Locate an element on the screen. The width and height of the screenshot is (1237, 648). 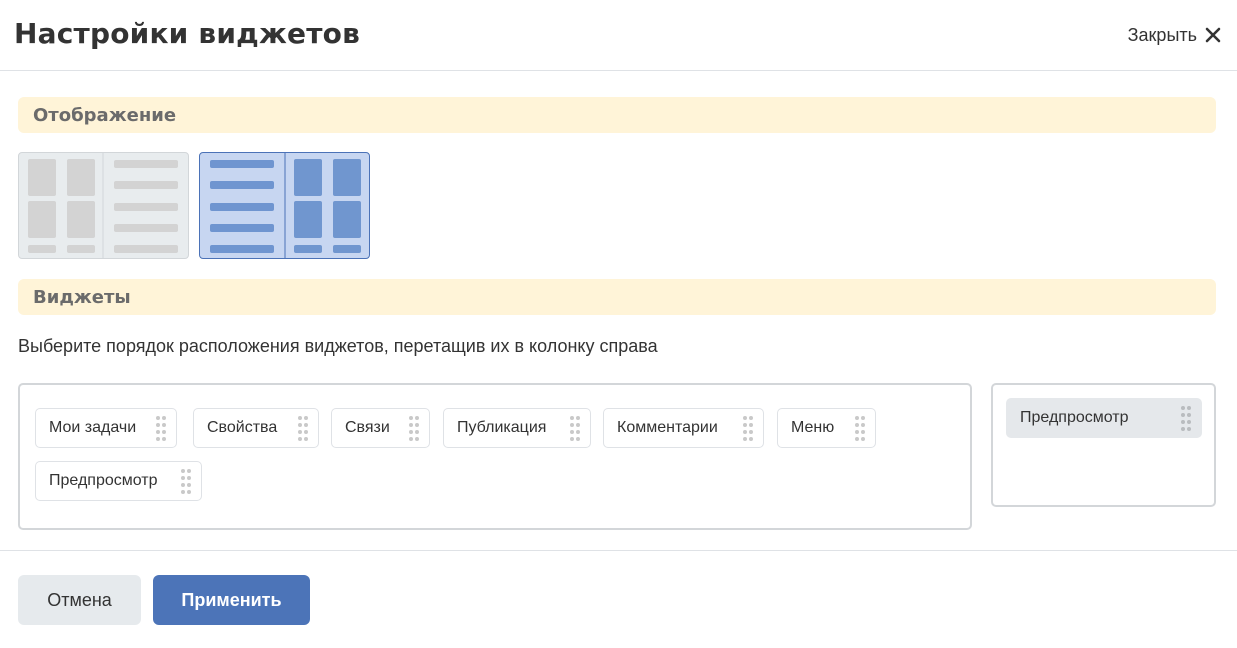
section-display-title: Отображение is located at coordinates (105, 115).